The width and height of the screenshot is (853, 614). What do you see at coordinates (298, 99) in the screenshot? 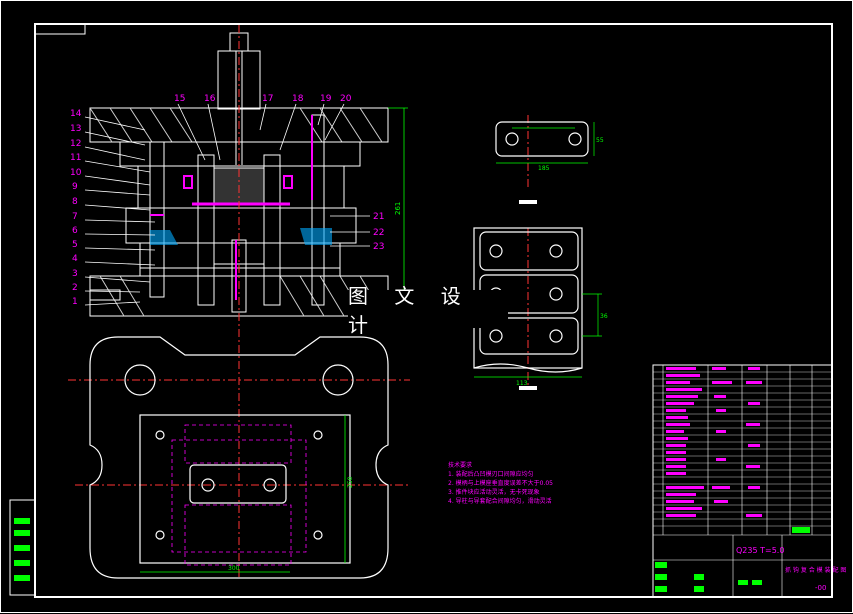
I see `part-number-18: 18` at bounding box center [298, 99].